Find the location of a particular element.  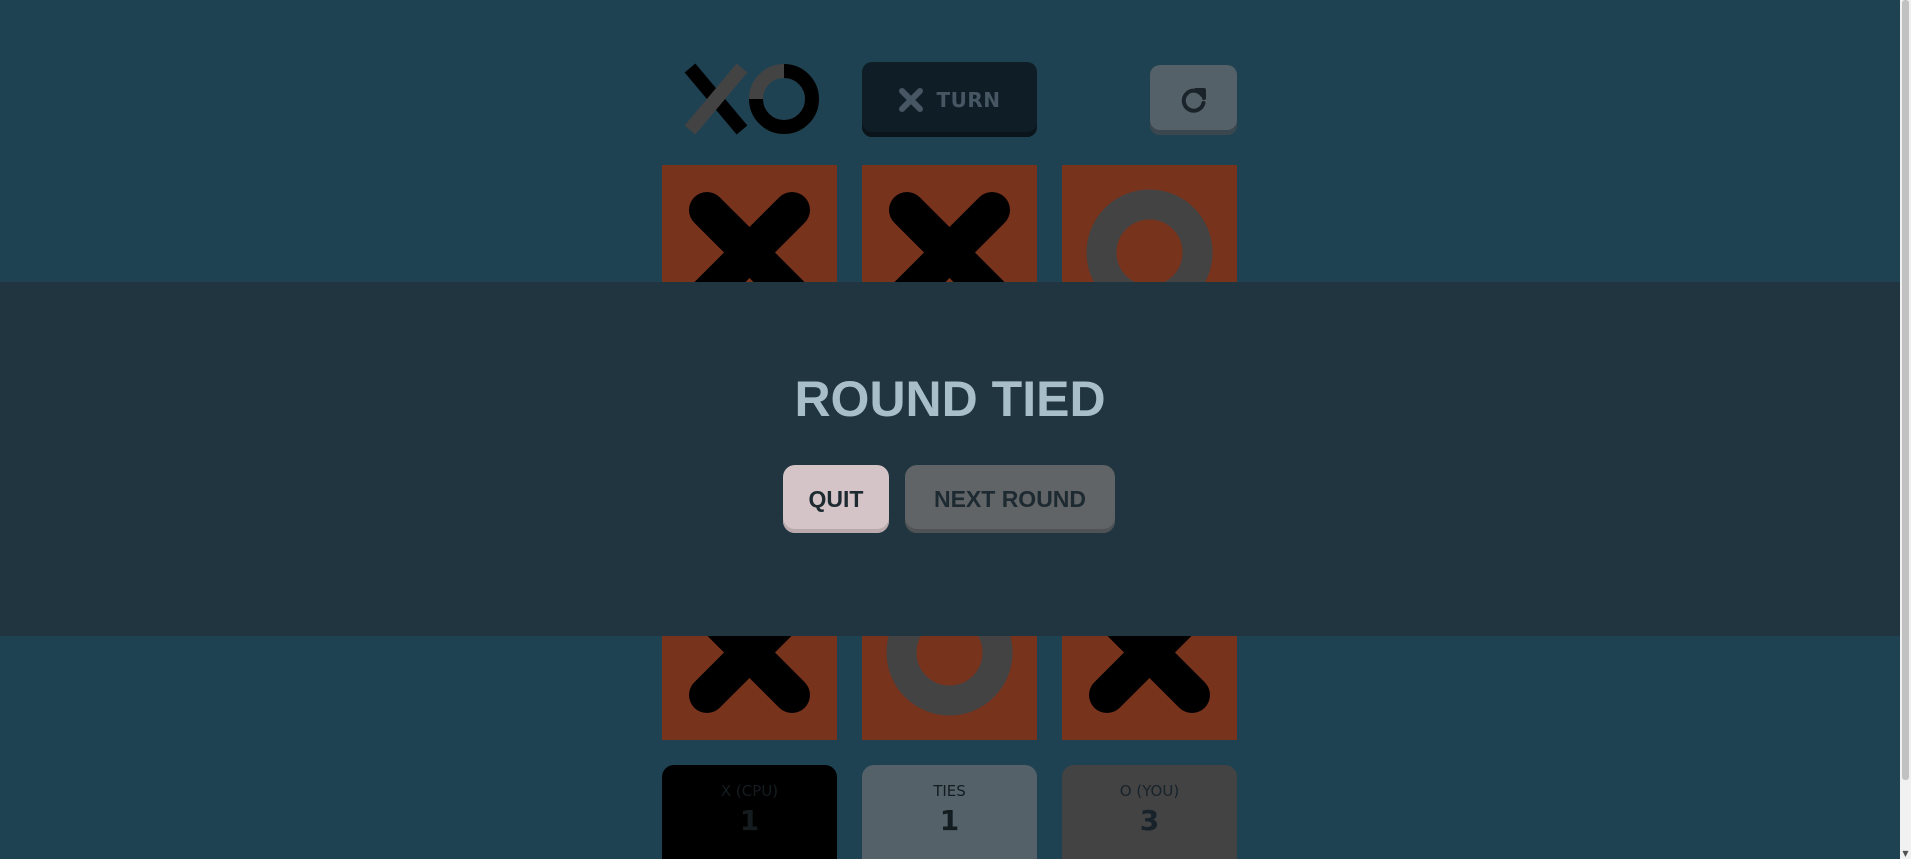

page-scrollbar: ▲ ▼ is located at coordinates (1905, 429).